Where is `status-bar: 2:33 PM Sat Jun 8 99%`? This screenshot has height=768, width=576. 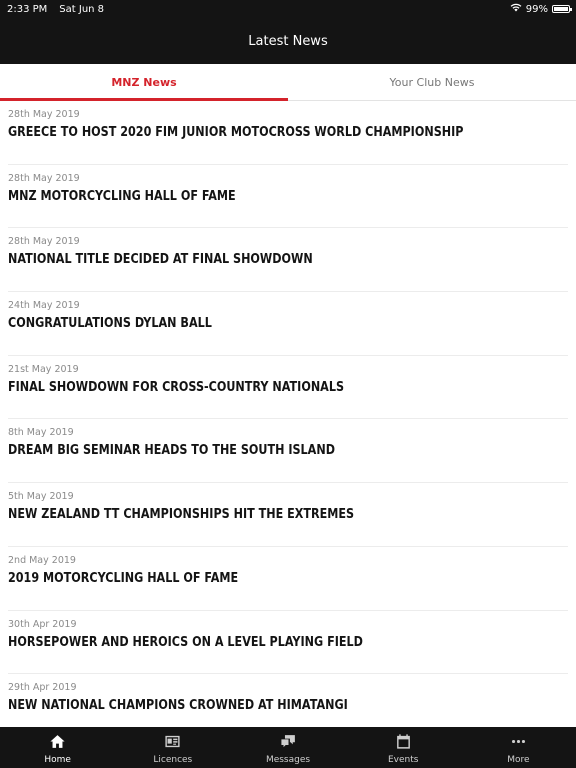
status-bar: 2:33 PM Sat Jun 8 99% is located at coordinates (288, 9).